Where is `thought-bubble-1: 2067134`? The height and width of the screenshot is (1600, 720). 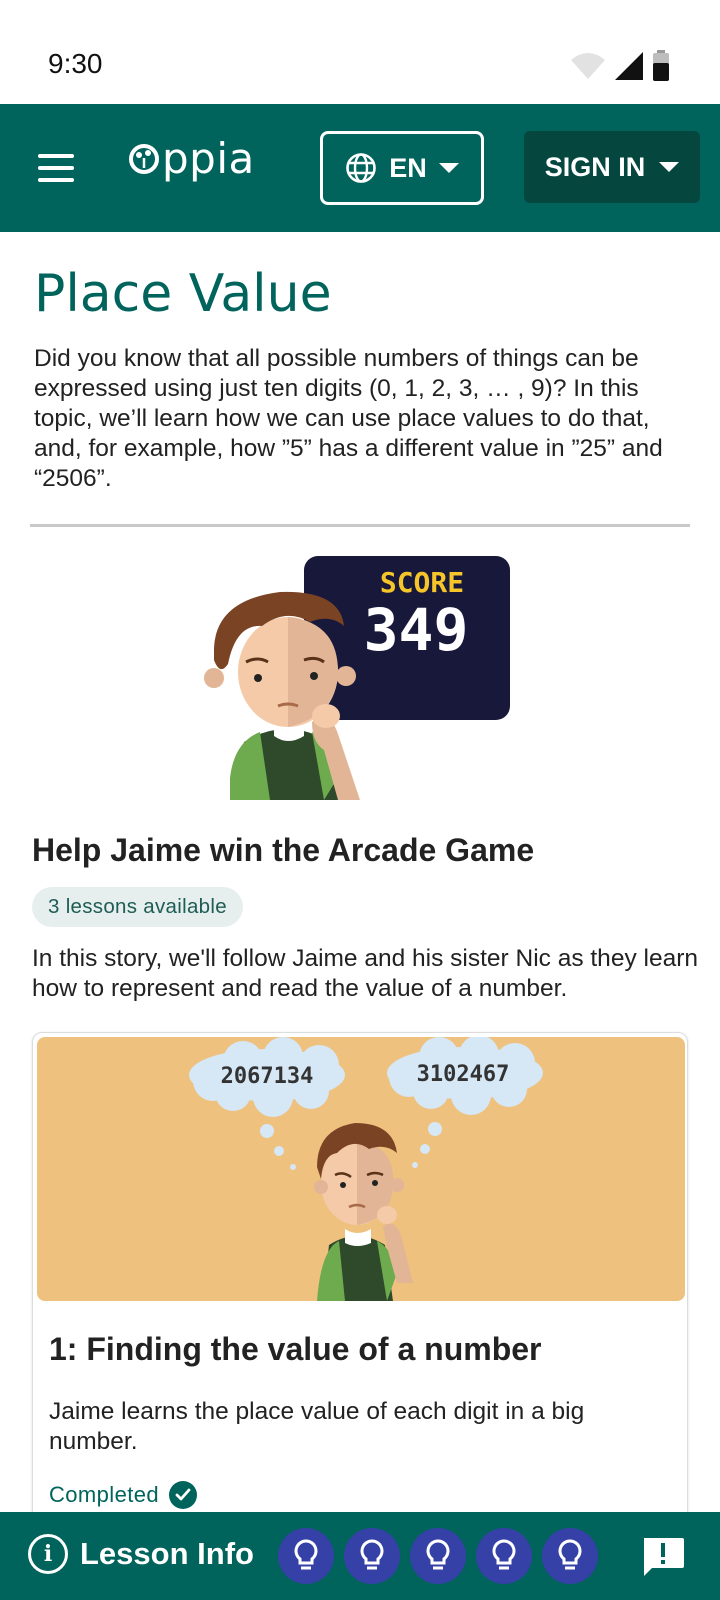 thought-bubble-1: 2067134 is located at coordinates (267, 1076).